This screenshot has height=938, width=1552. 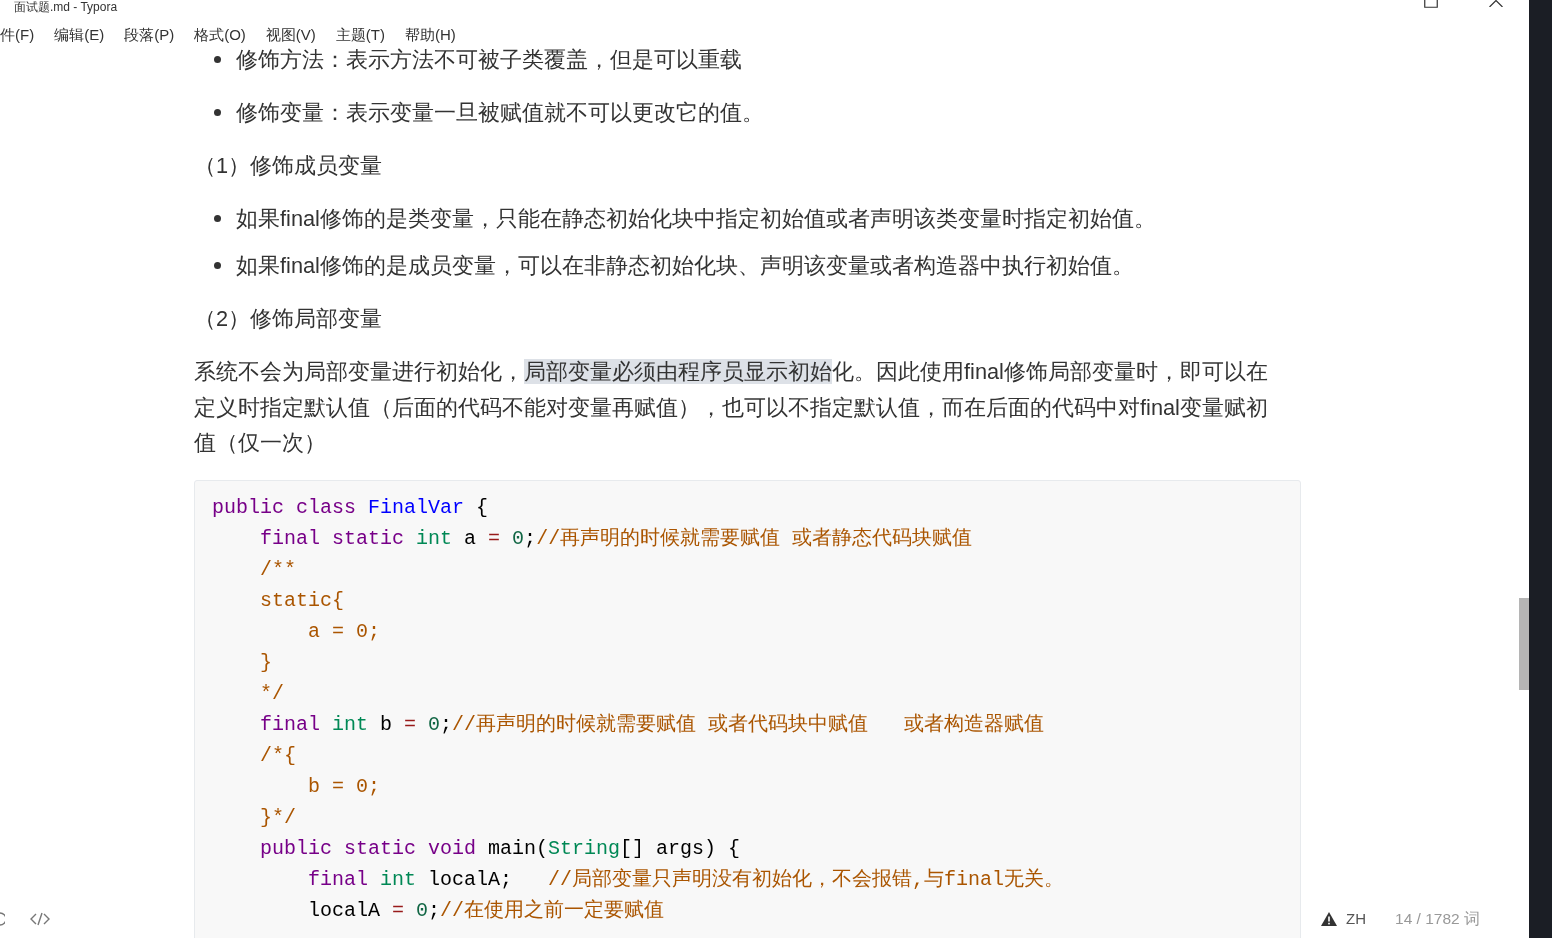 What do you see at coordinates (289, 319) in the screenshot?
I see `paragraph: （2）修饰局部变量` at bounding box center [289, 319].